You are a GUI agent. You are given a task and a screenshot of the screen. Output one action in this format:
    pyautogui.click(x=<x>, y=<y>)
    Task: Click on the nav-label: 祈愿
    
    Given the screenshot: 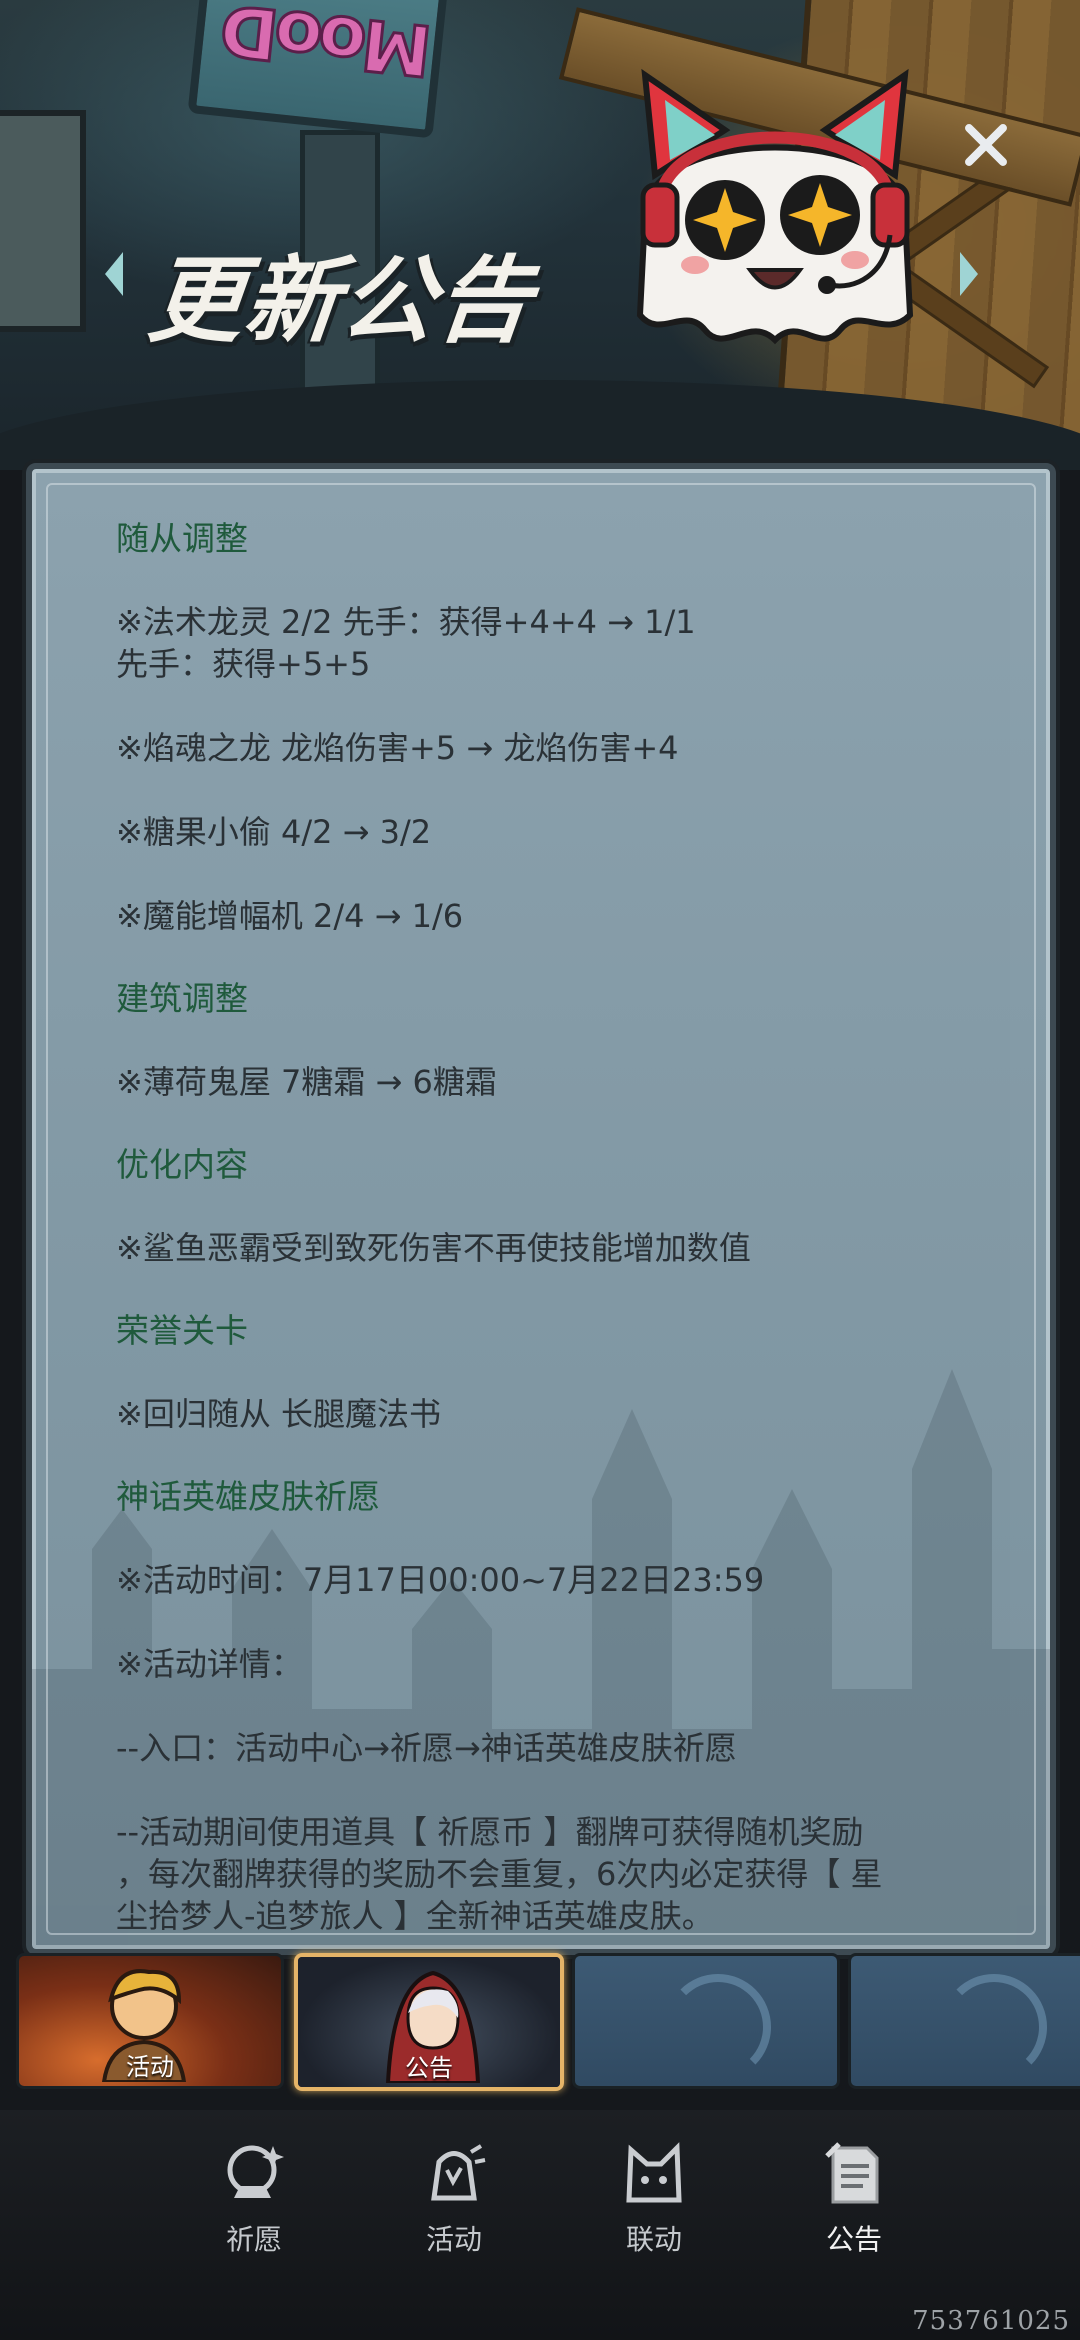 What is the action you would take?
    pyautogui.click(x=253, y=2239)
    